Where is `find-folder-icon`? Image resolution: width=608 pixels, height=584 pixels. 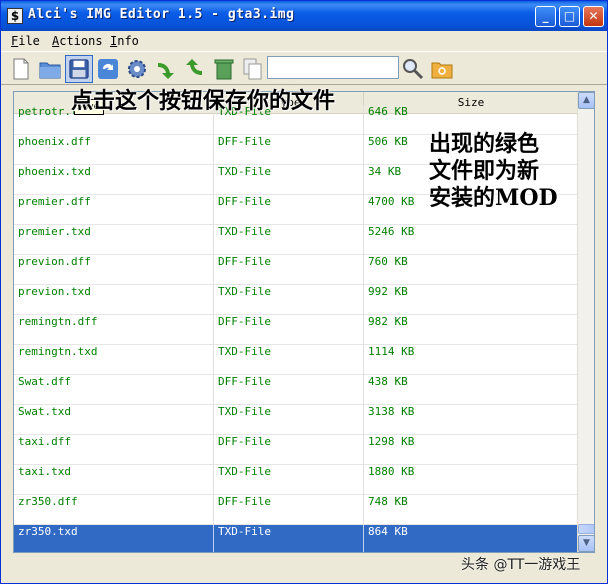 find-folder-icon is located at coordinates (442, 69).